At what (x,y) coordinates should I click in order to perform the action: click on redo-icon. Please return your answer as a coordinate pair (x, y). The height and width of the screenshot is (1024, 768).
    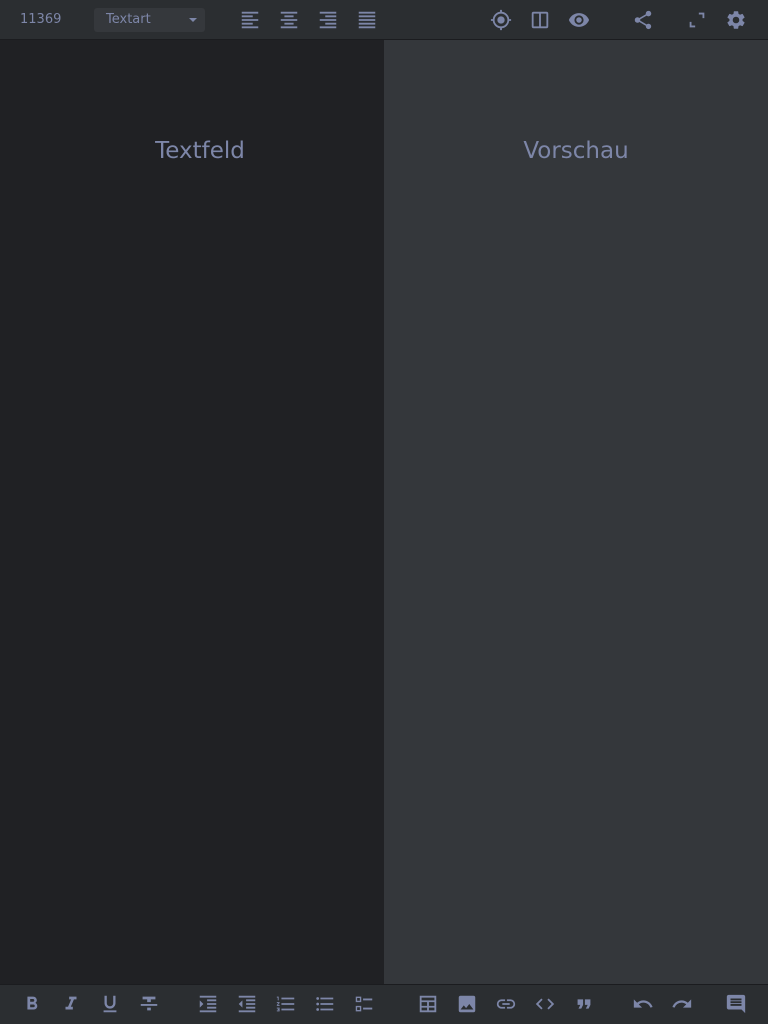
    Looking at the image, I should click on (682, 1003).